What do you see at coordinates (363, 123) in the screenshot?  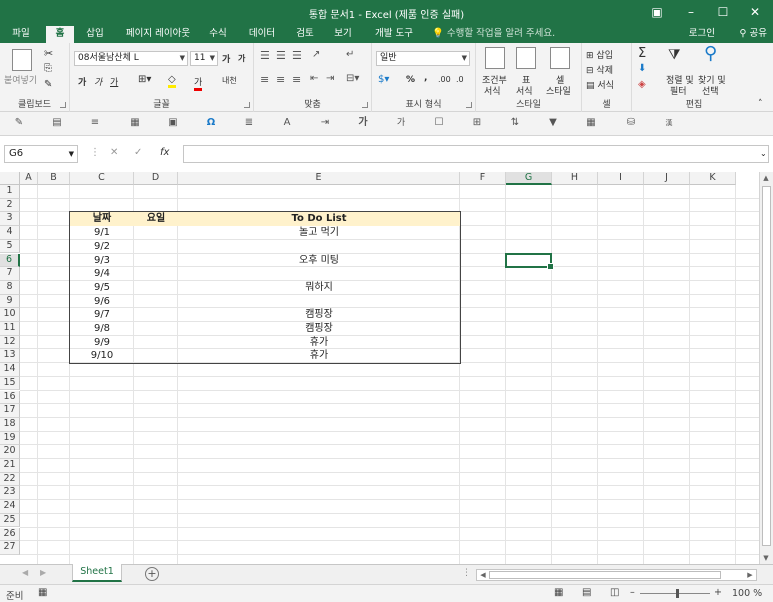 I see `grow-font-icon: 가` at bounding box center [363, 123].